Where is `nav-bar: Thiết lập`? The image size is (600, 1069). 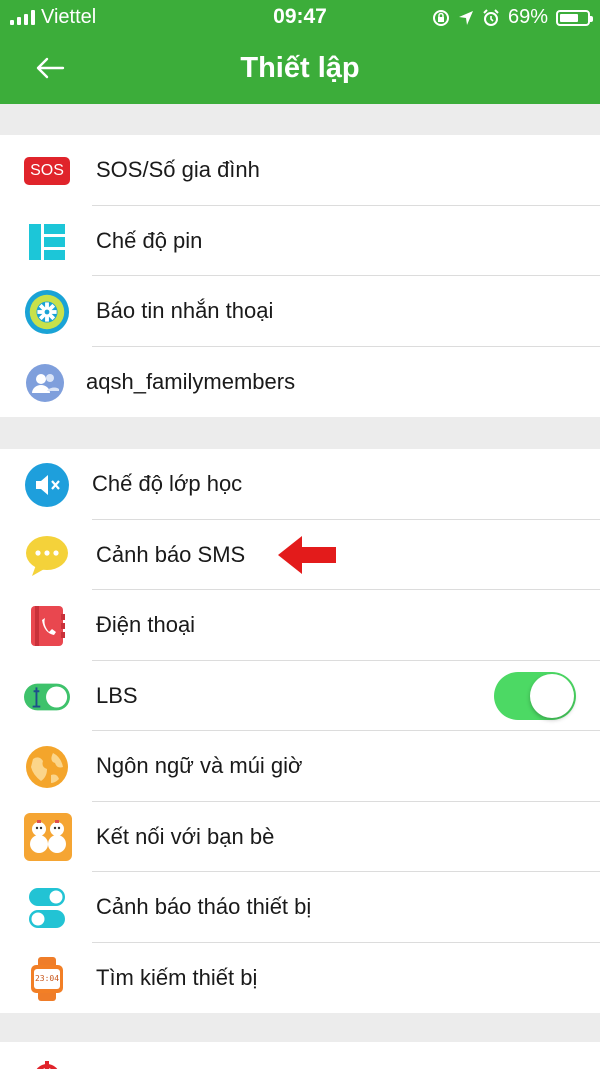
nav-bar: Thiết lập is located at coordinates (300, 69).